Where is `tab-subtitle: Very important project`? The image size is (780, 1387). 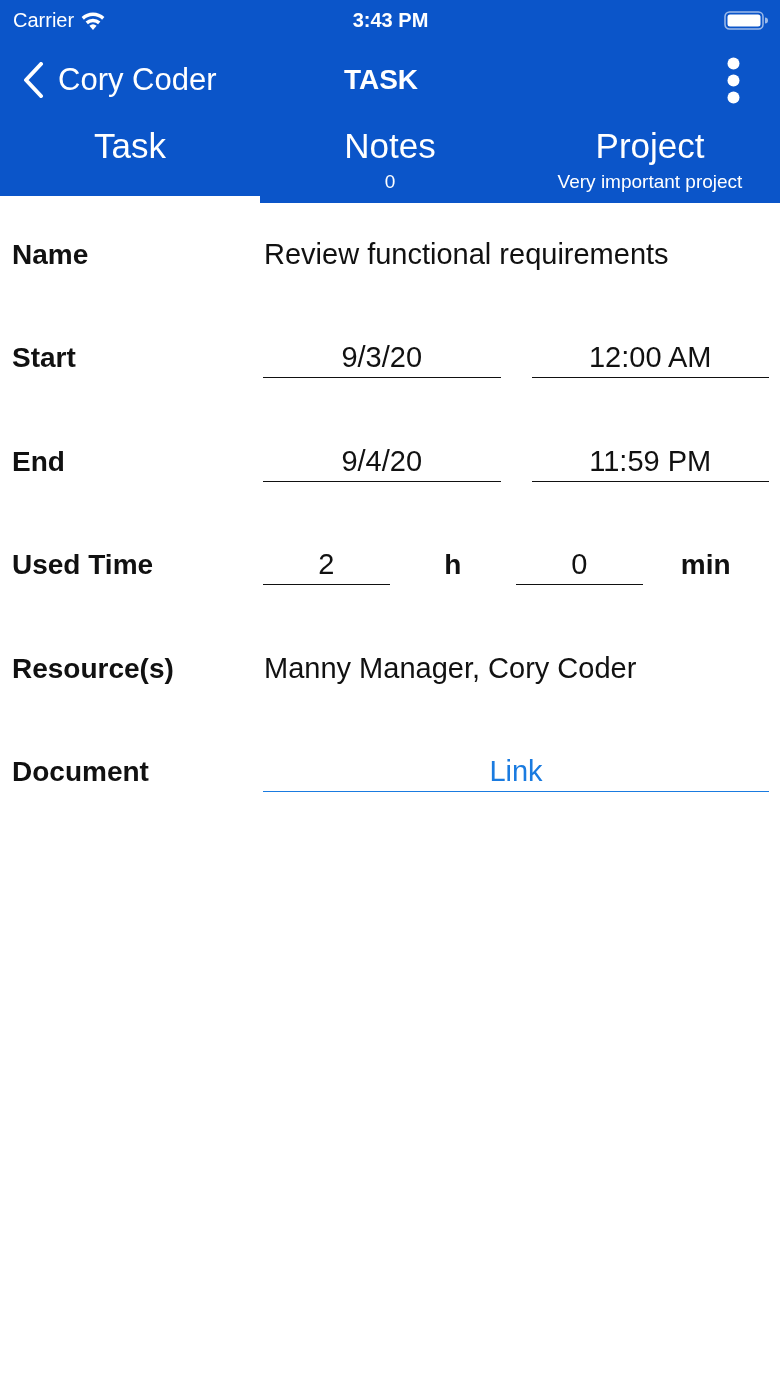 tab-subtitle: Very important project is located at coordinates (650, 182).